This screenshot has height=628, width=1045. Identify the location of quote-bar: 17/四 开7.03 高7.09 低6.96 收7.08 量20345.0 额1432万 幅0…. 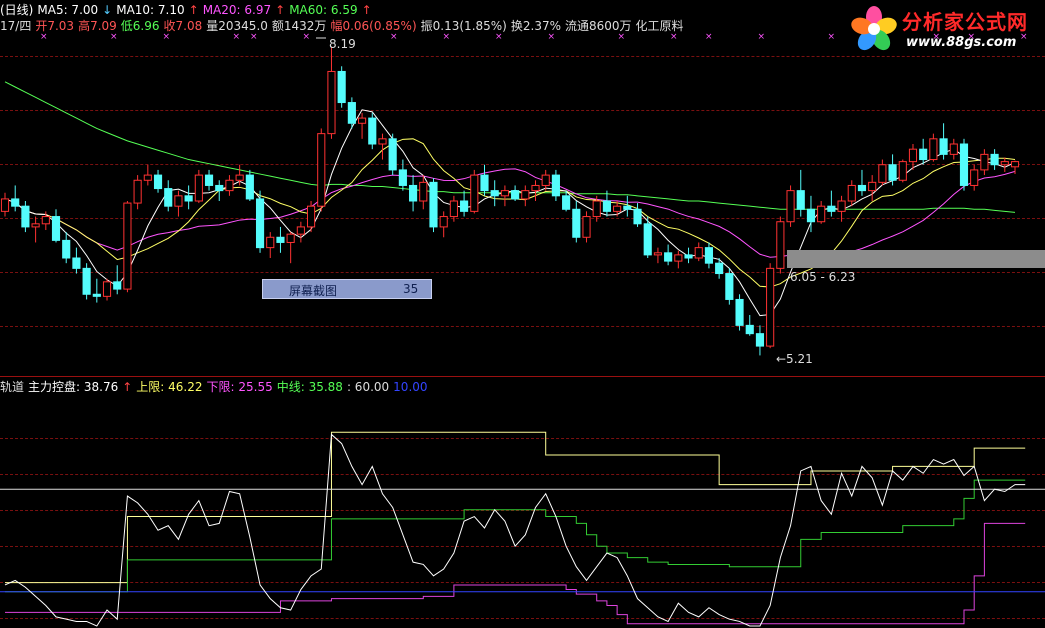
(344, 25).